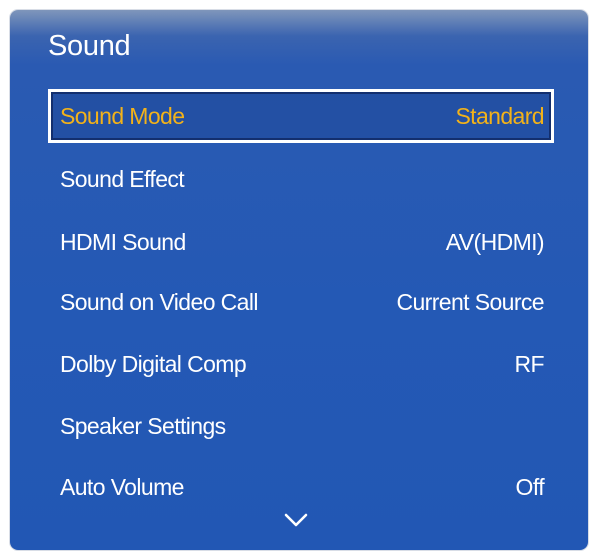 This screenshot has height=560, width=598. I want to click on menu-item-label: Dolby Digital Comp, so click(153, 363).